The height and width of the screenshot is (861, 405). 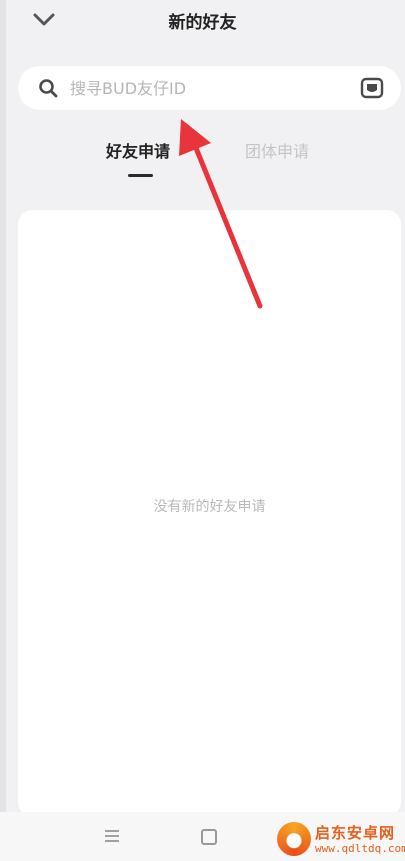 I want to click on search-input, so click(x=210, y=88).